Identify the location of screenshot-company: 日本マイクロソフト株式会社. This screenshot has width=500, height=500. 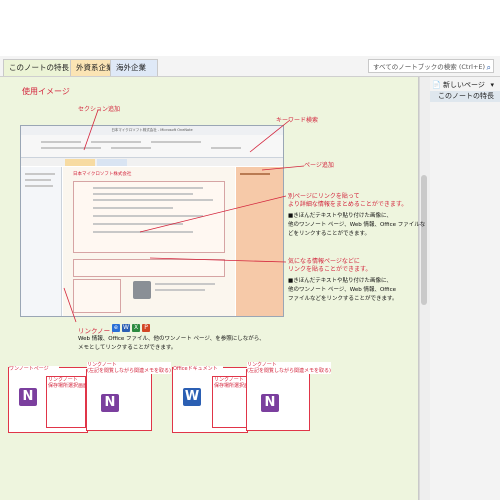
(102, 174).